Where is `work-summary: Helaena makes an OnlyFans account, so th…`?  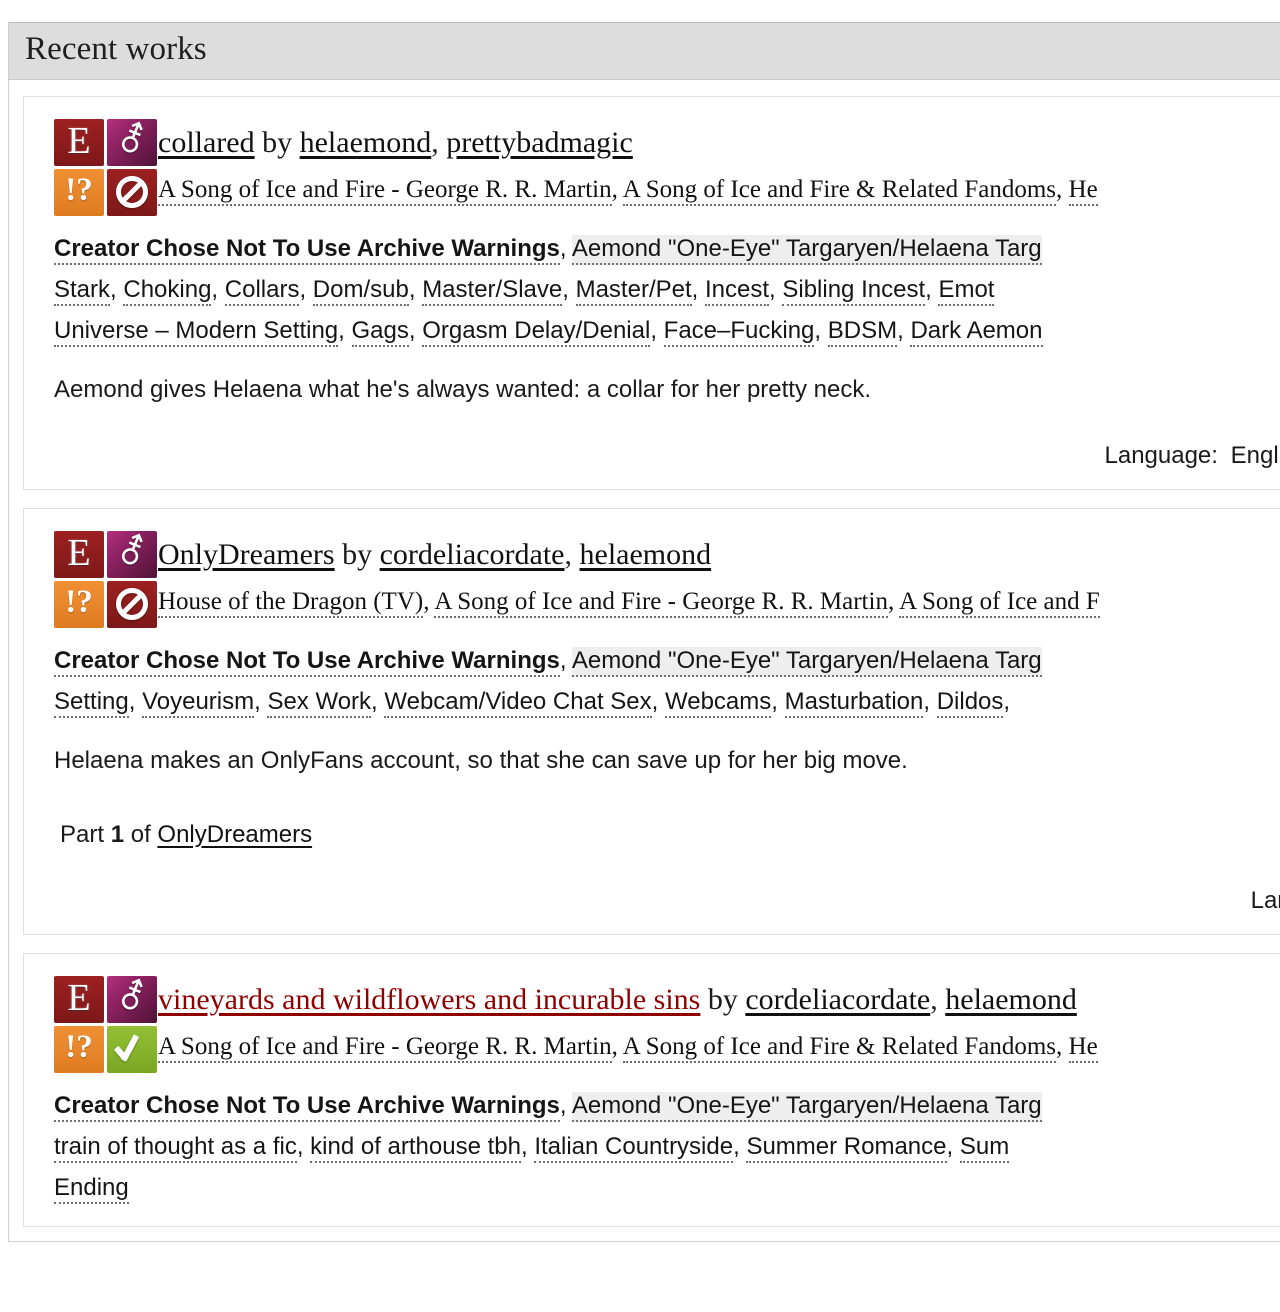
work-summary: Helaena makes an OnlyFans account, so th… is located at coordinates (481, 760).